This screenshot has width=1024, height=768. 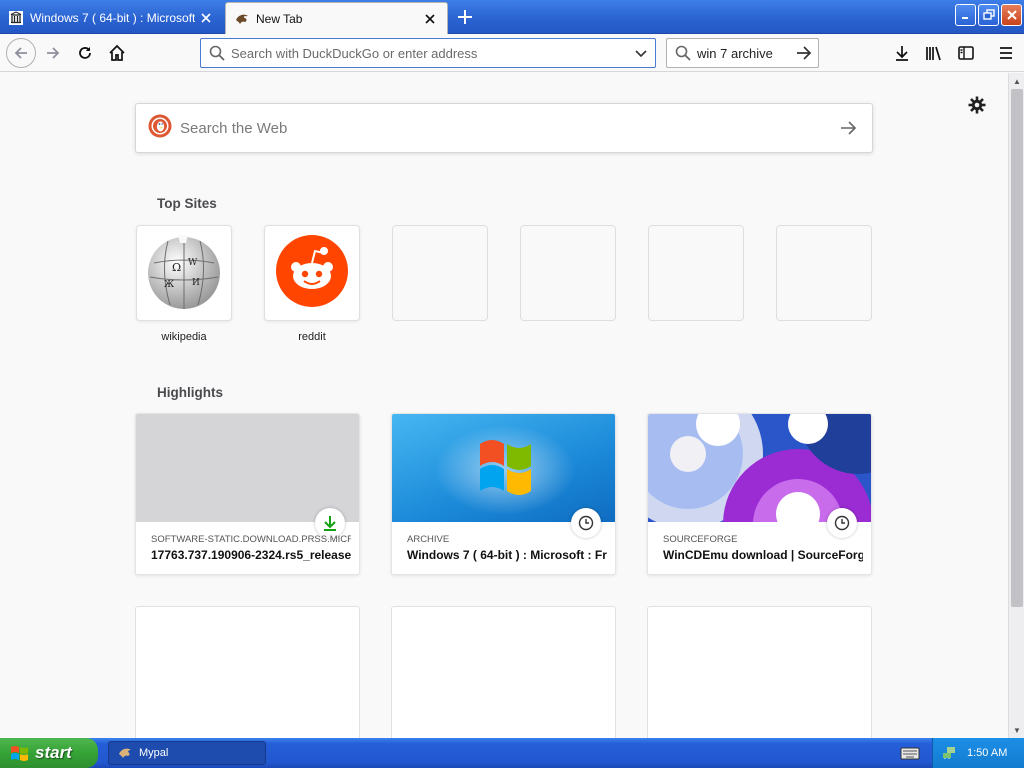 I want to click on restore-button, so click(x=988, y=15).